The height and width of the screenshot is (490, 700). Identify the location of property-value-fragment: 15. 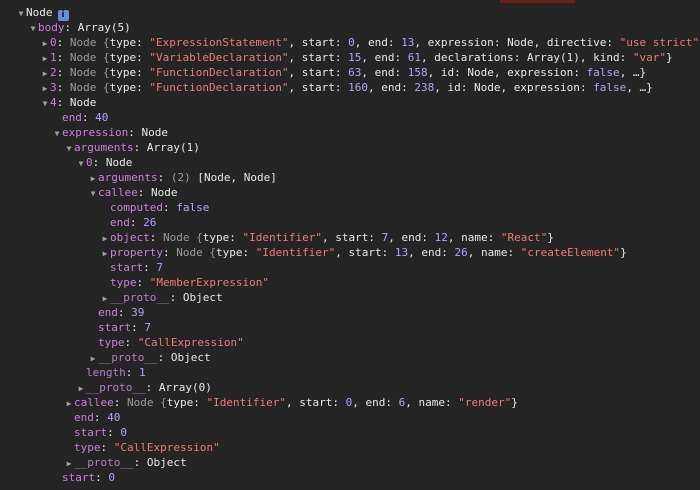
(355, 57).